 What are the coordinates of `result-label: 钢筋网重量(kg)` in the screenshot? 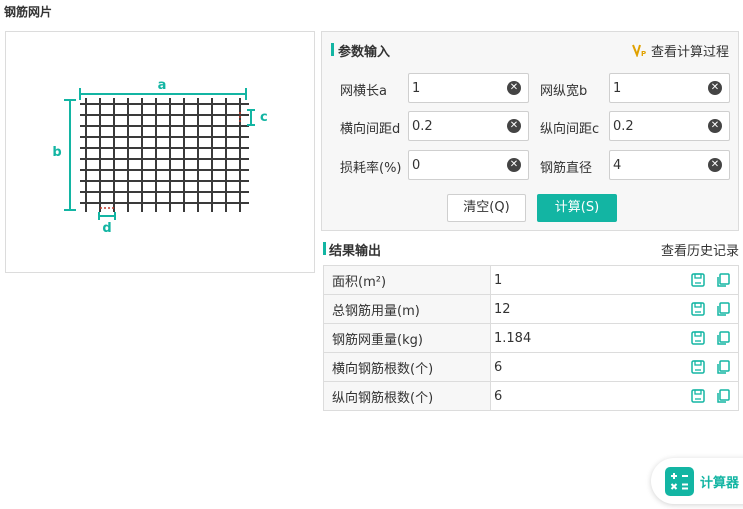 It's located at (407, 338).